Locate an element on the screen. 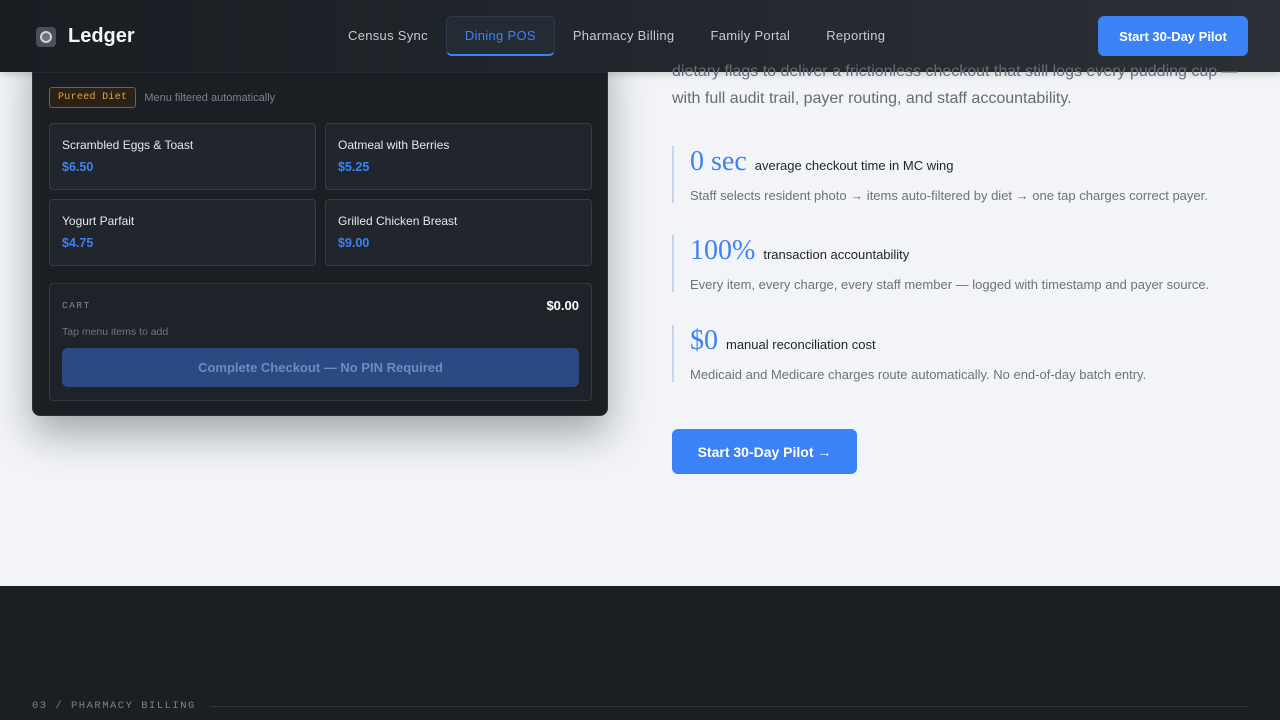  nav-census-sync: Census Sync is located at coordinates (388, 35).